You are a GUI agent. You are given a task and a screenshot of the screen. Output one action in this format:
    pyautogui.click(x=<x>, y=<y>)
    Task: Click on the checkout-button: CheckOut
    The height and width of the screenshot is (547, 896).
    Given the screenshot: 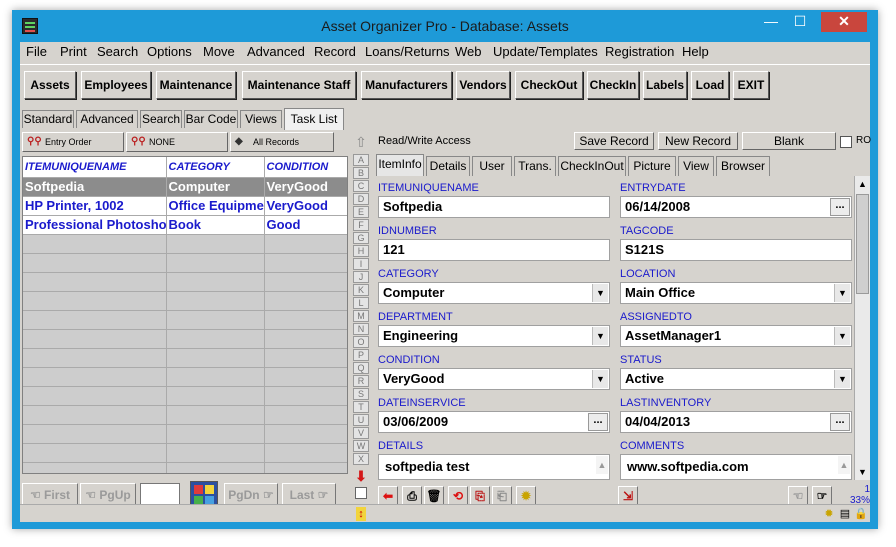 What is the action you would take?
    pyautogui.click(x=549, y=85)
    